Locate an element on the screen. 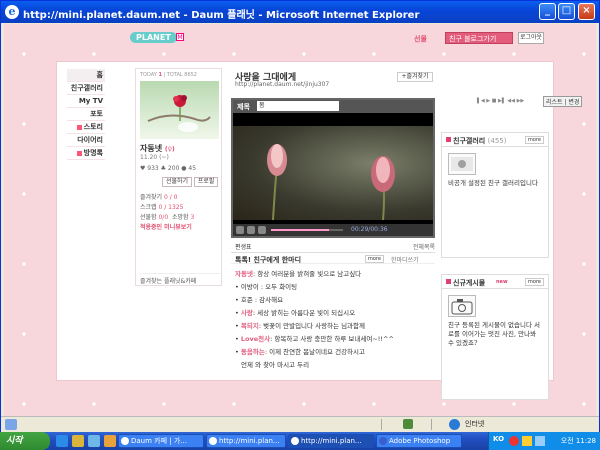 Image resolution: width=600 pixels, height=450 pixels. gift-button: 선물하기 is located at coordinates (177, 182).